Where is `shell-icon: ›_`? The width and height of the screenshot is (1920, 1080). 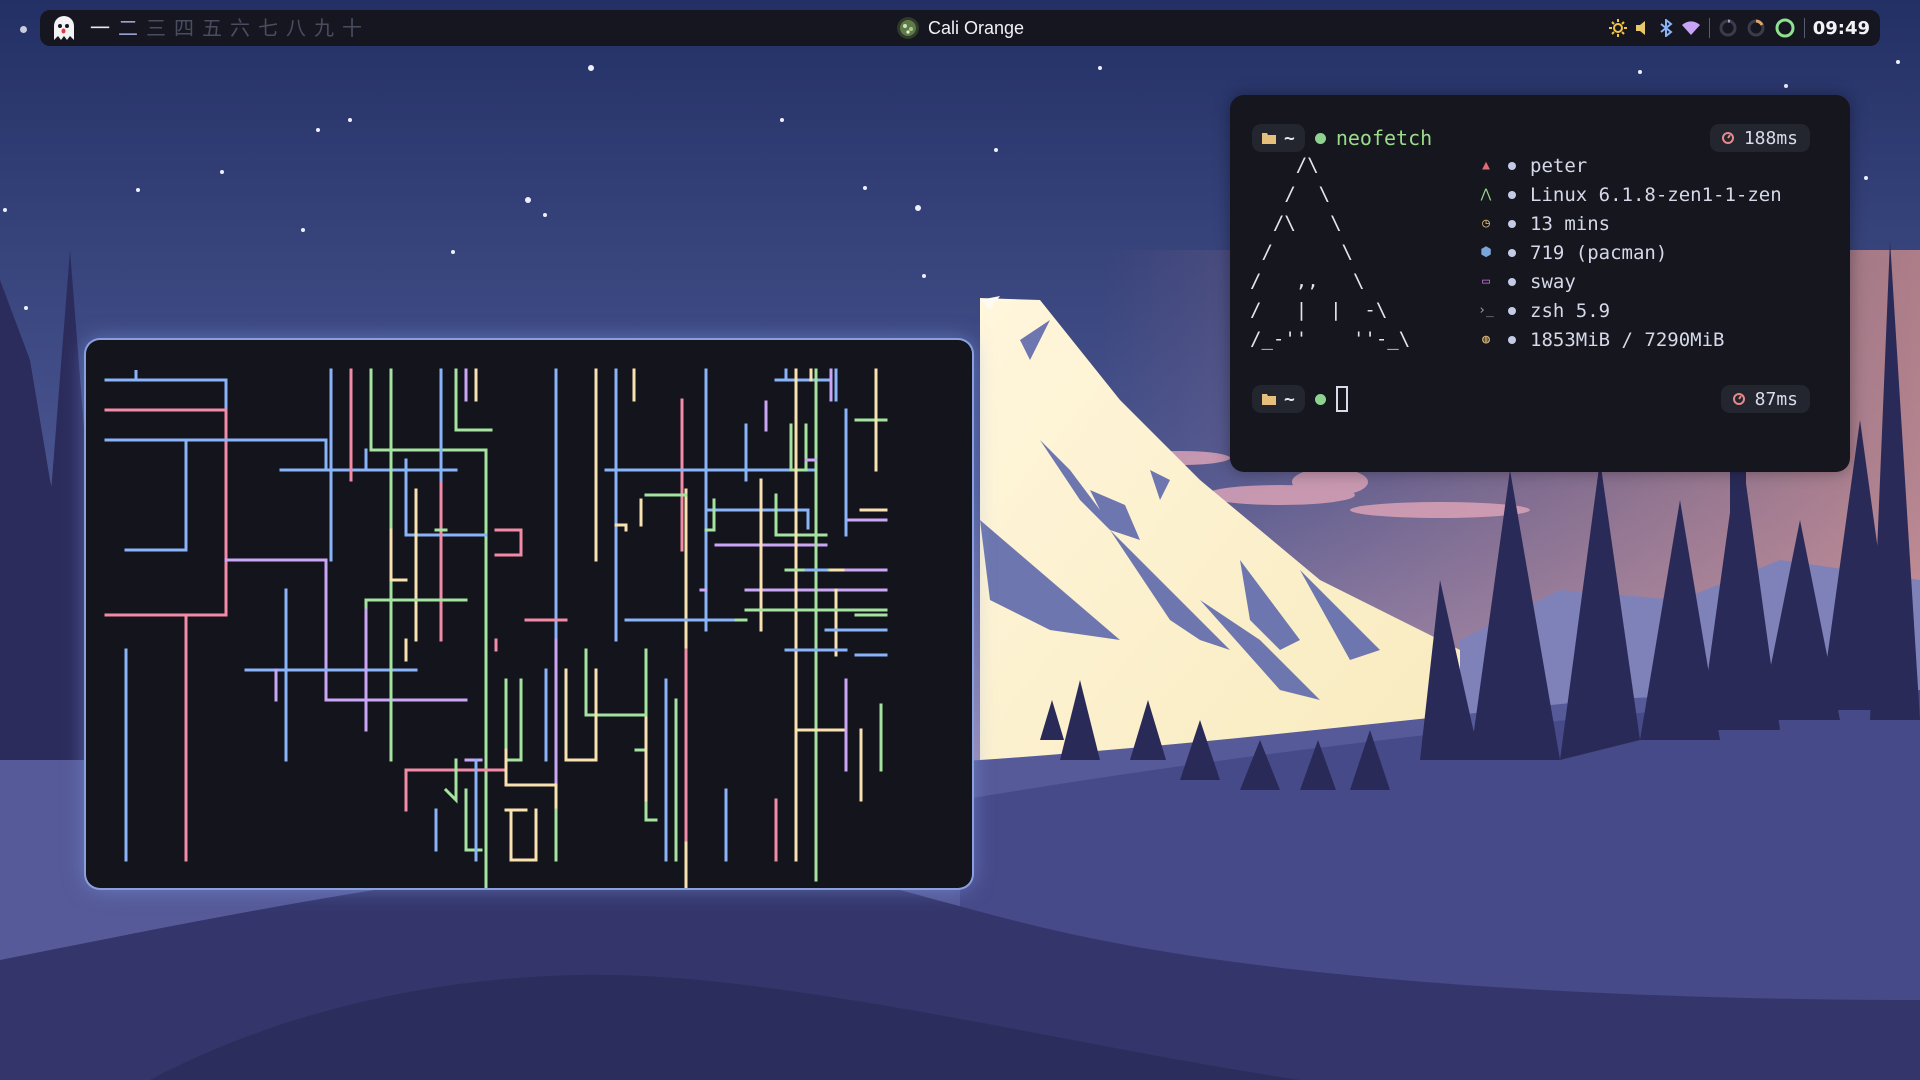
shell-icon: ›_ is located at coordinates (1486, 310).